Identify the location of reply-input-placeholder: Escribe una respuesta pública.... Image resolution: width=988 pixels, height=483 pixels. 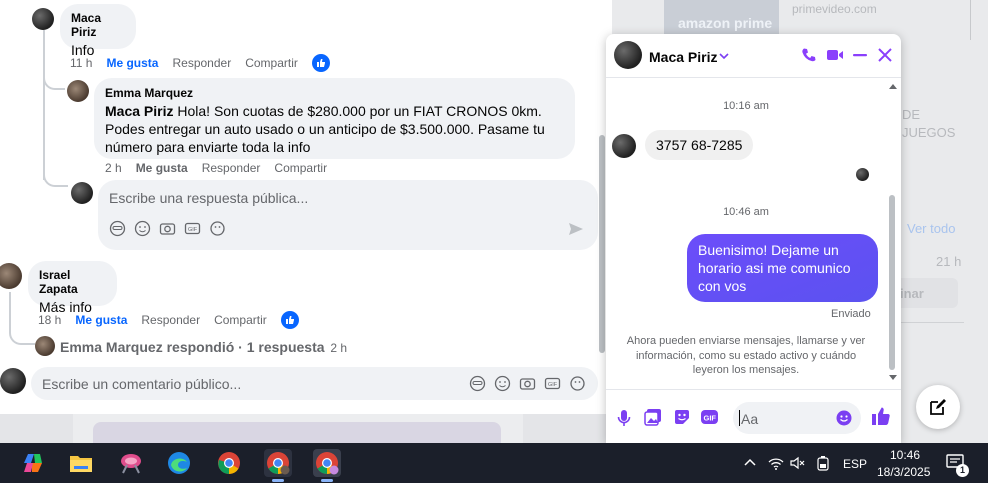
(209, 198).